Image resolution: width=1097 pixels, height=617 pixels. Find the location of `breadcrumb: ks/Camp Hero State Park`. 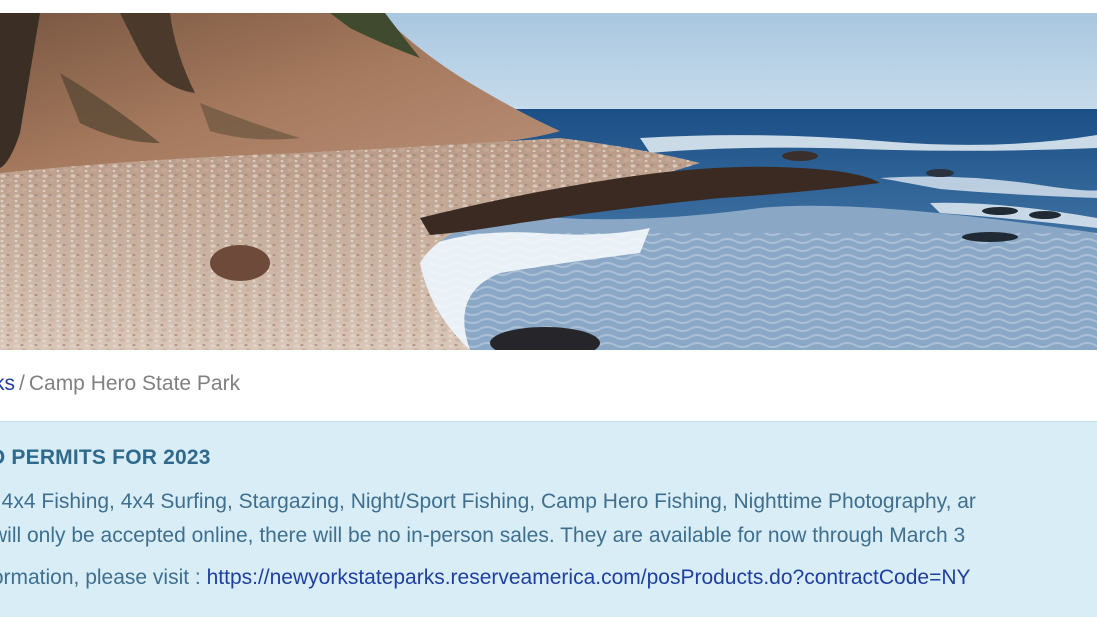

breadcrumb: ks/Camp Hero State Park is located at coordinates (120, 384).